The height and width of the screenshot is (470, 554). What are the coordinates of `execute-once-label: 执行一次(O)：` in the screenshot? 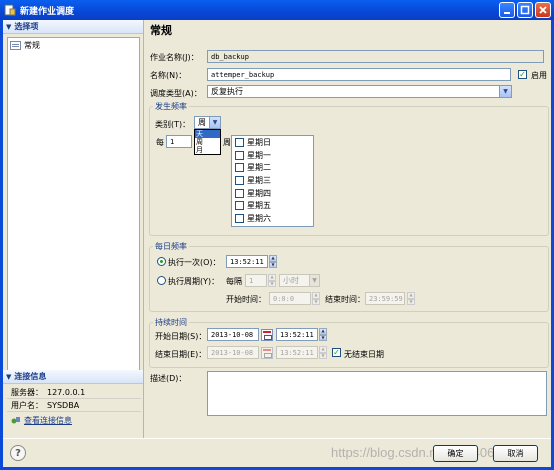 It's located at (194, 262).